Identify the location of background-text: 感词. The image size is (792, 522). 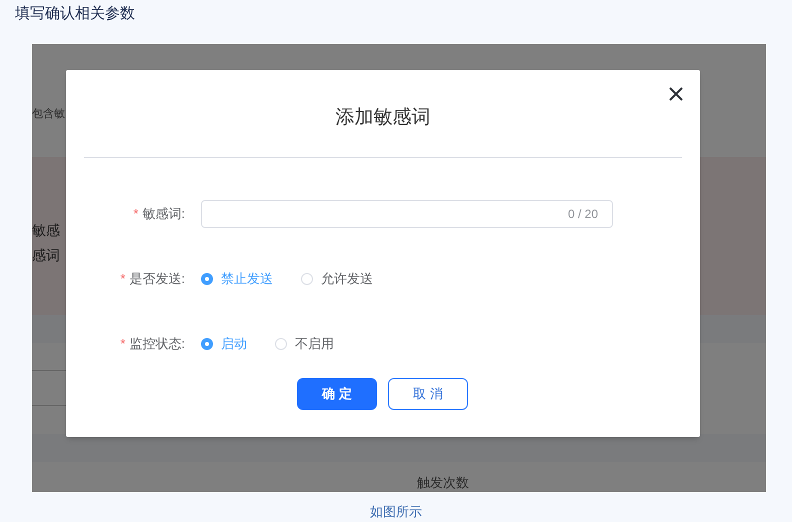
(46, 255).